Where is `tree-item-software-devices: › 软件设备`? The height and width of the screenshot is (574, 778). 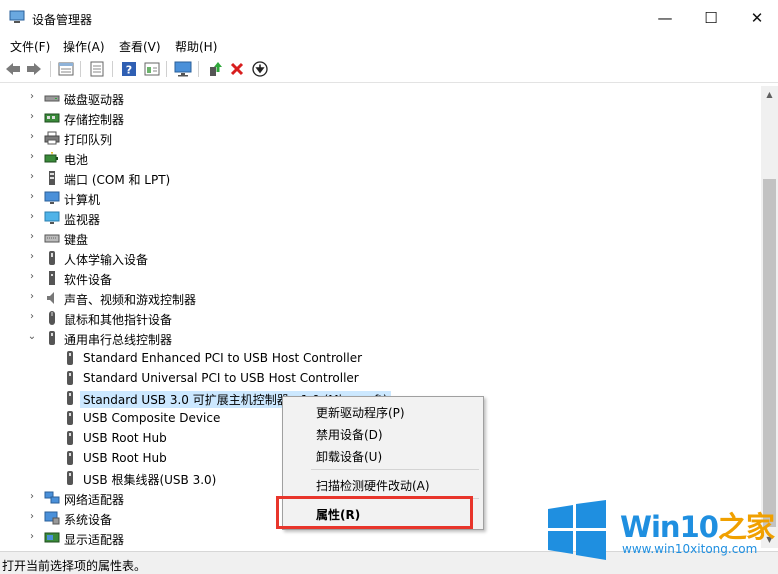
tree-item-software-devices: › 软件设备 is located at coordinates (380, 278).